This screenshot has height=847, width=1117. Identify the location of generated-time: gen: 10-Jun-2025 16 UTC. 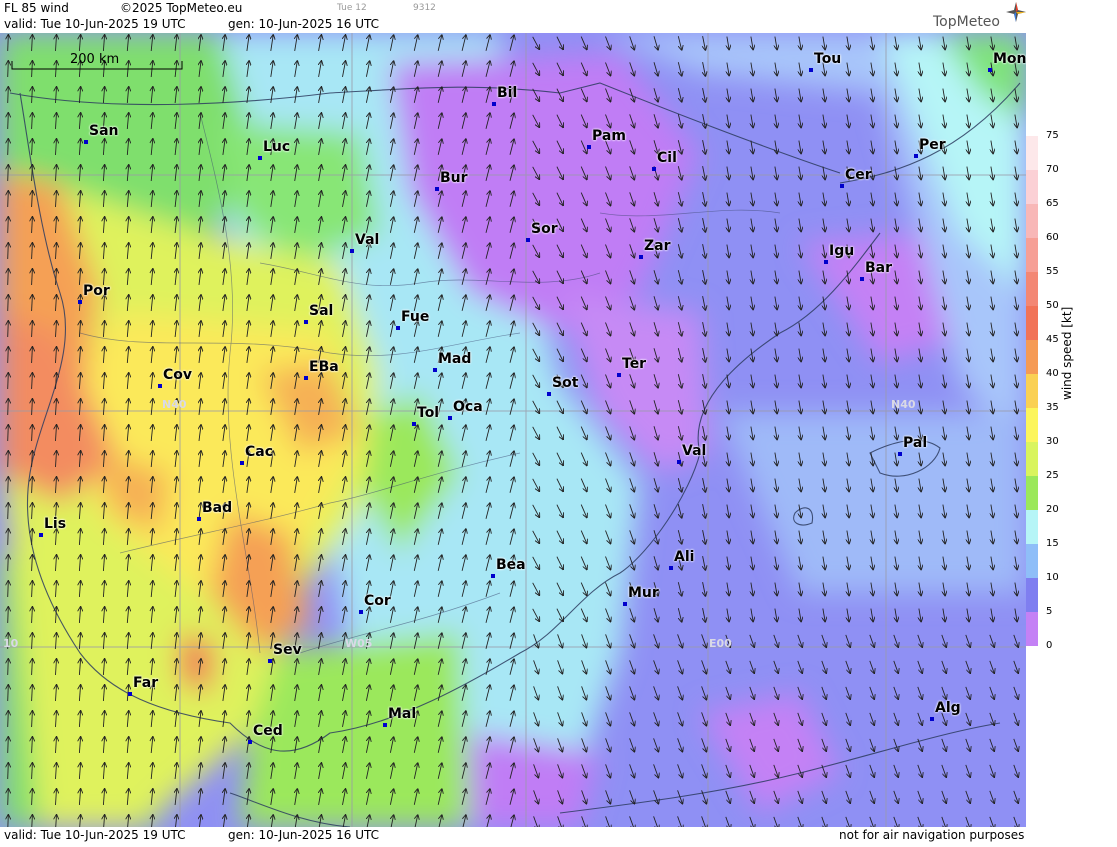
(304, 24).